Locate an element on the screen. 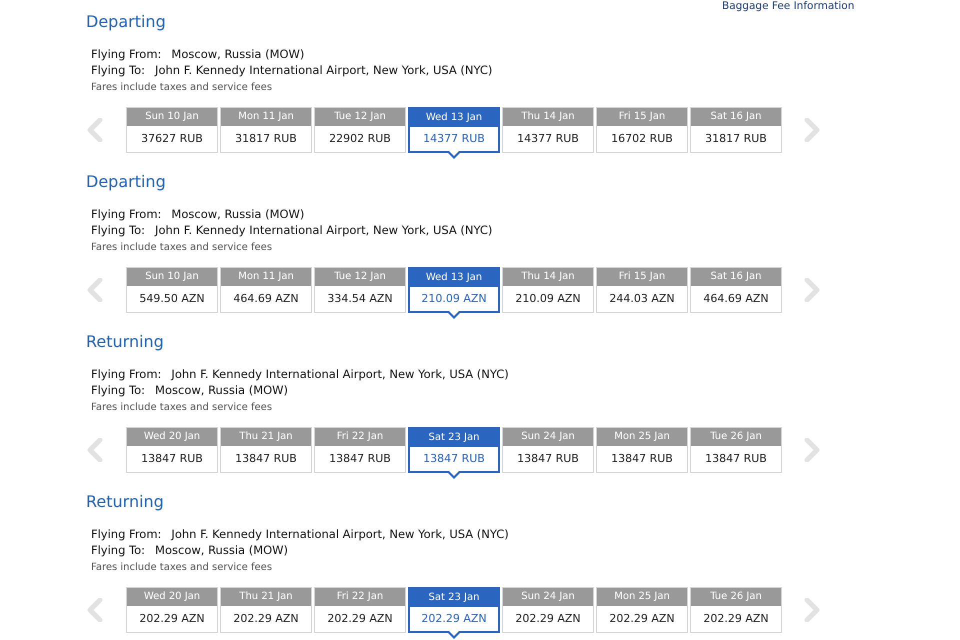 The width and height of the screenshot is (960, 640). date-fare-tab: Tue 26 Jan 202.29 AZN is located at coordinates (736, 610).